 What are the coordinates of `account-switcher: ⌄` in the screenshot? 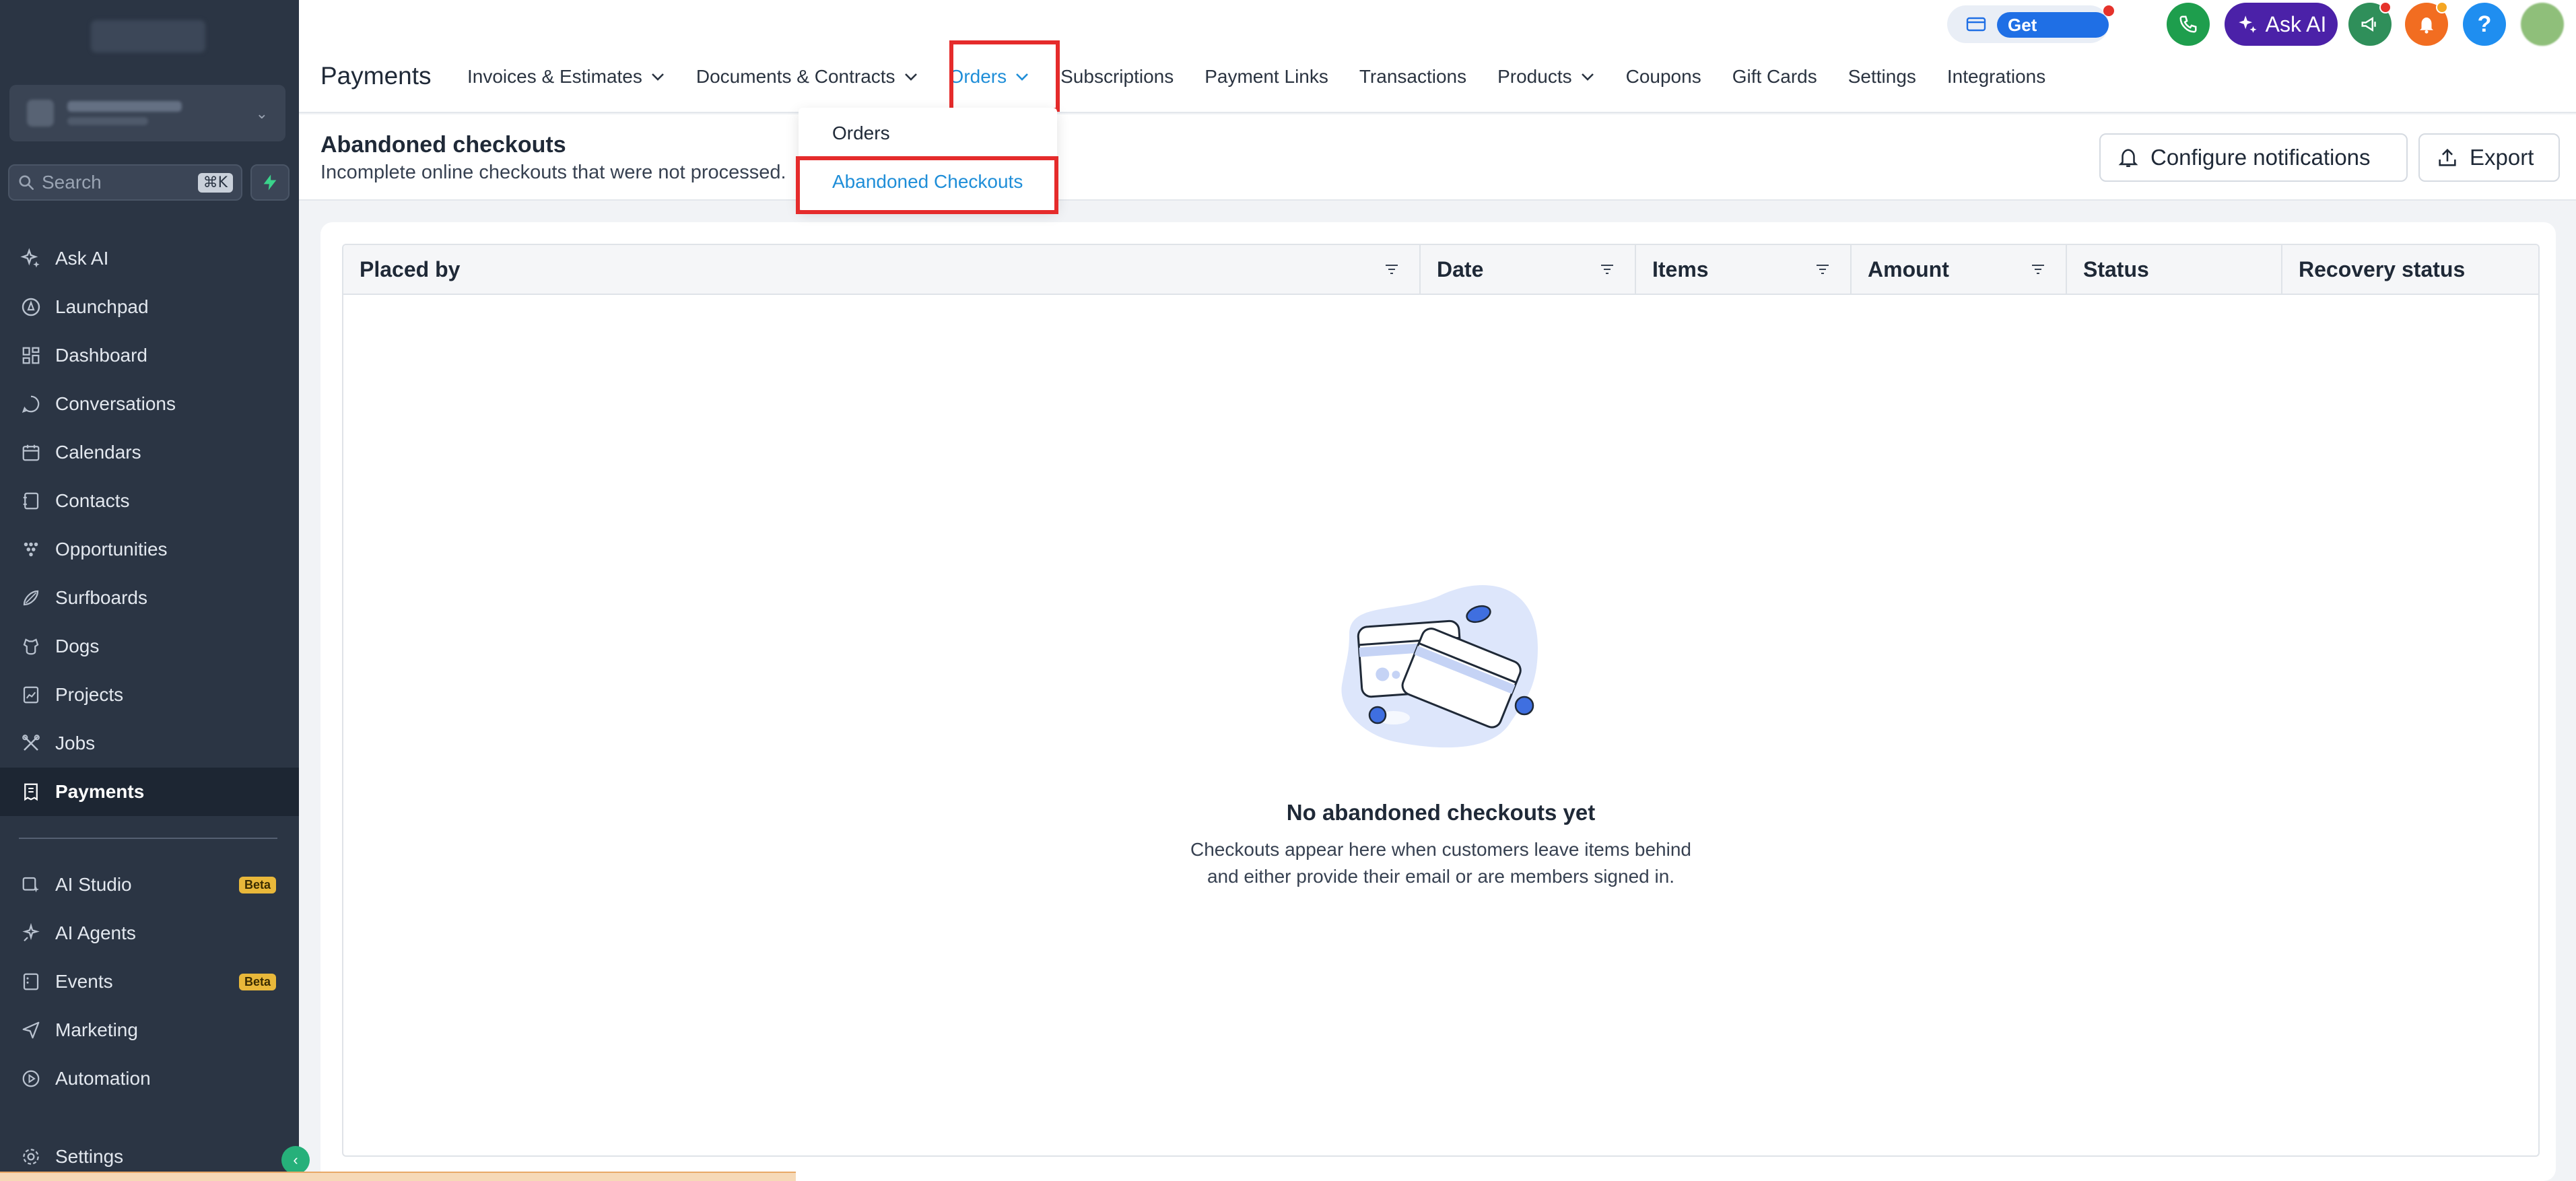 It's located at (147, 113).